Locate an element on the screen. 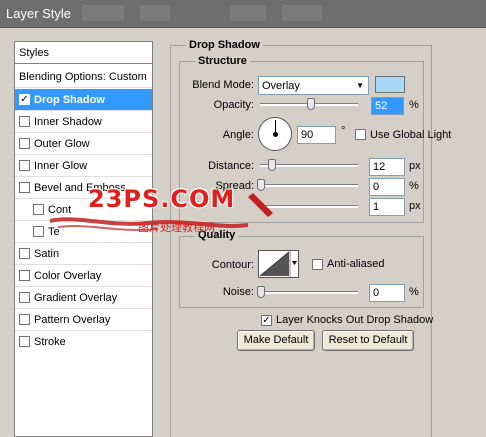 Image resolution: width=486 pixels, height=437 pixels. opacity-slider-thumb is located at coordinates (310, 104).